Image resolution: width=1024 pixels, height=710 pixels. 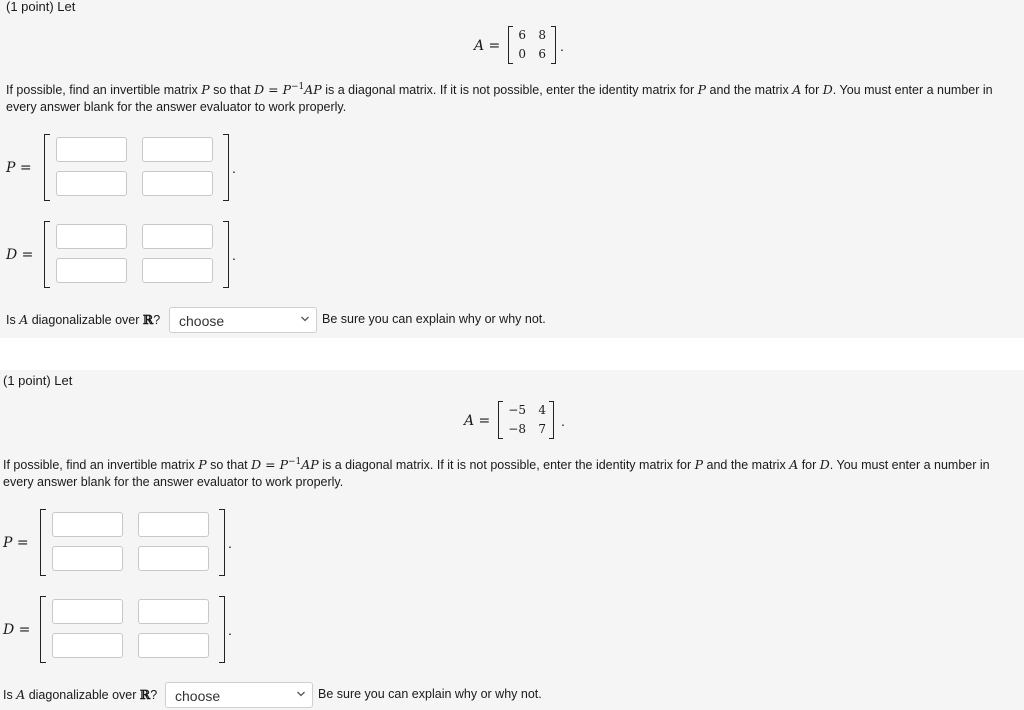 What do you see at coordinates (542, 35) in the screenshot?
I see `matrix-a-cell: 8` at bounding box center [542, 35].